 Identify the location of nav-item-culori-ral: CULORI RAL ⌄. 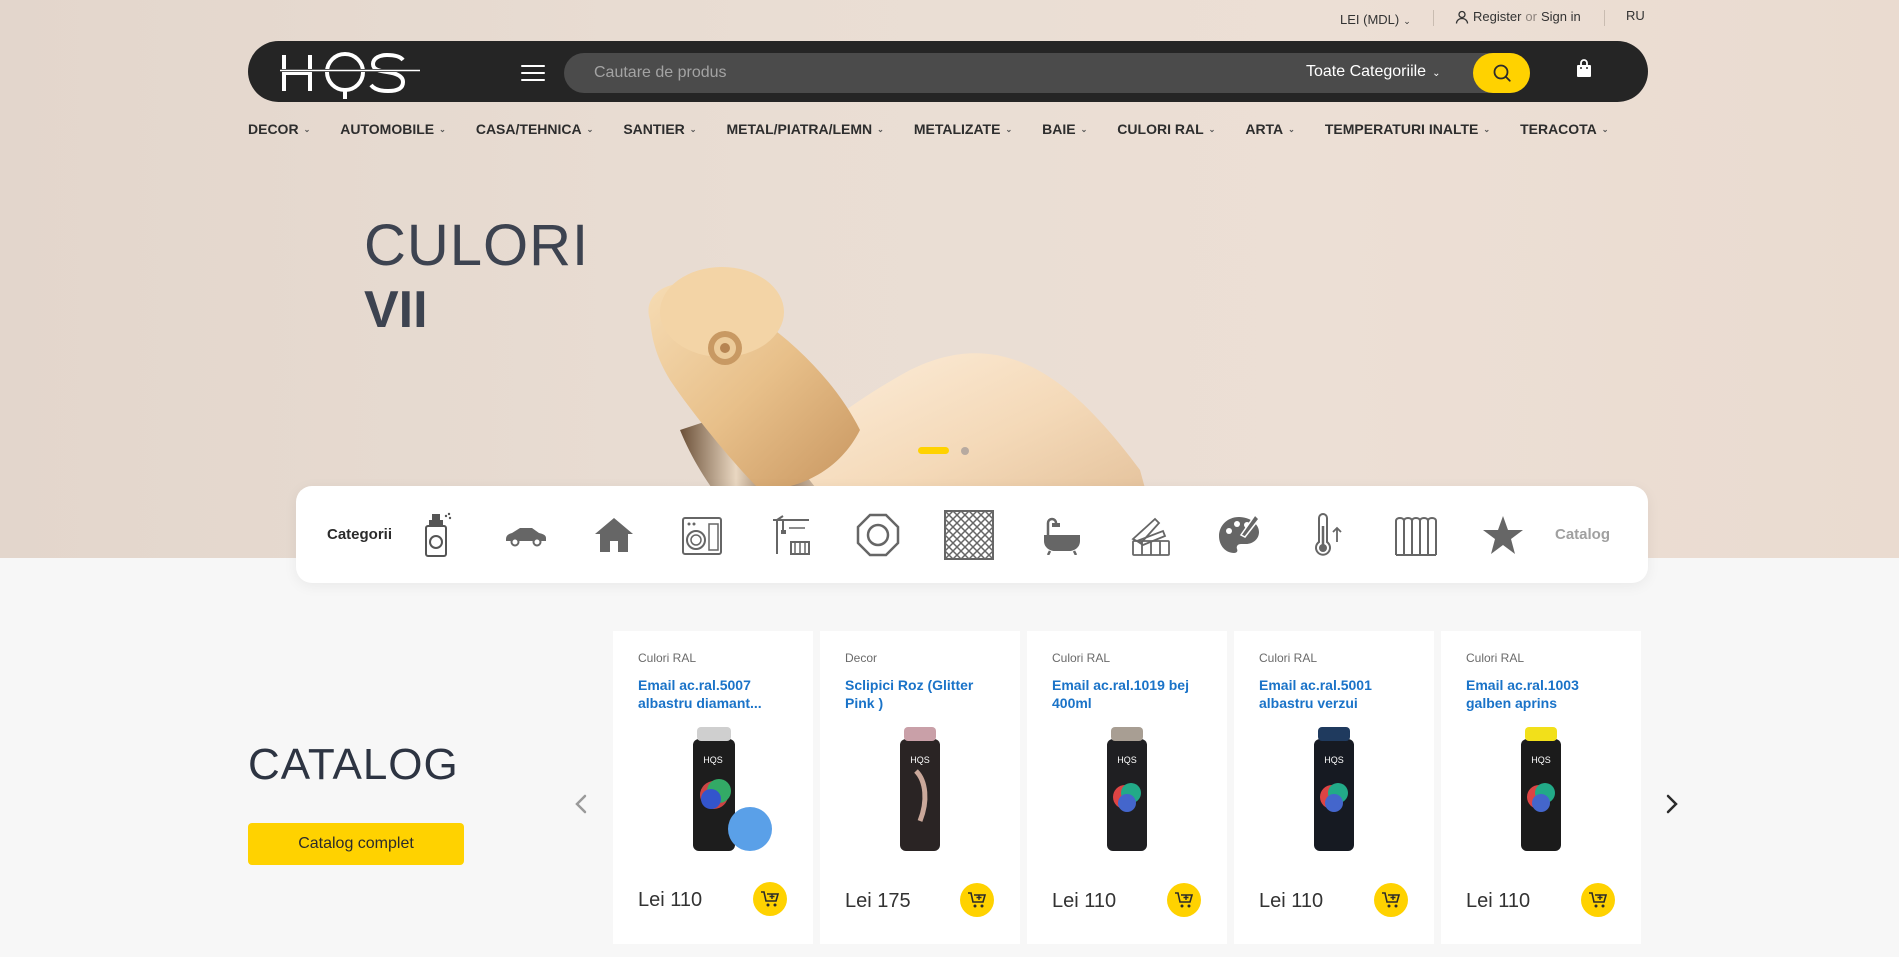
(1166, 129).